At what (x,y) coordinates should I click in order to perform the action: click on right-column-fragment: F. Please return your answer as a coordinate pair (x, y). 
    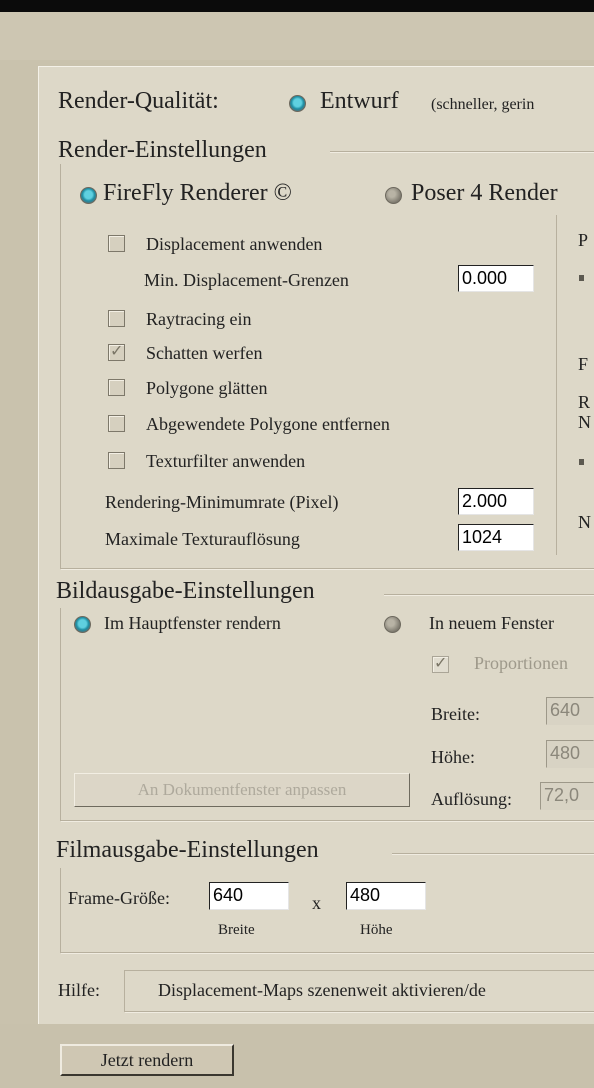
    Looking at the image, I should click on (583, 364).